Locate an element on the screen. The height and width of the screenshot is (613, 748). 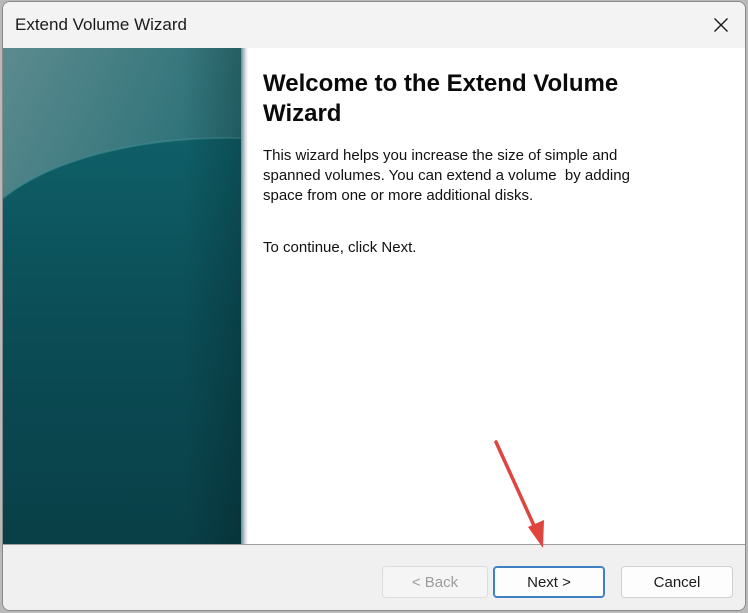
back-button: < Back is located at coordinates (435, 582).